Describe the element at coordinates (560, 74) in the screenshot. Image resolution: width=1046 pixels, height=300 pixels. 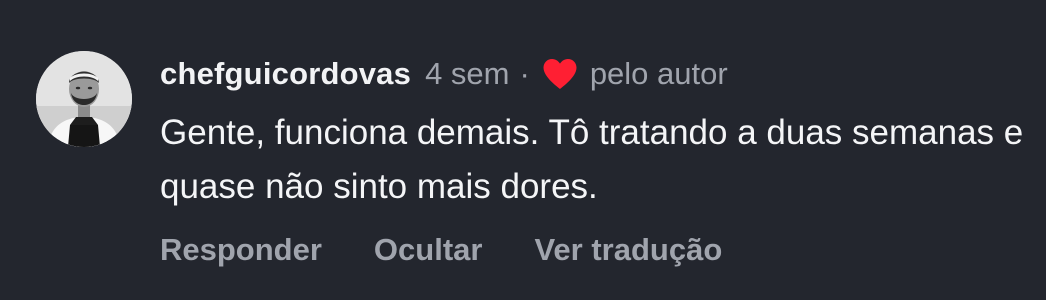
I see `heart-icon` at that location.